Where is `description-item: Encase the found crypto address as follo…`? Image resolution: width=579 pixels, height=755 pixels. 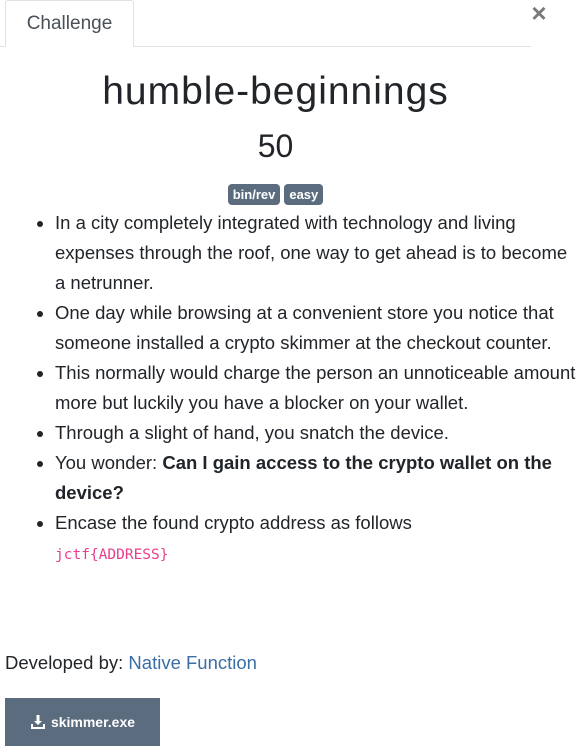 description-item: Encase the found crypto address as follo… is located at coordinates (317, 539).